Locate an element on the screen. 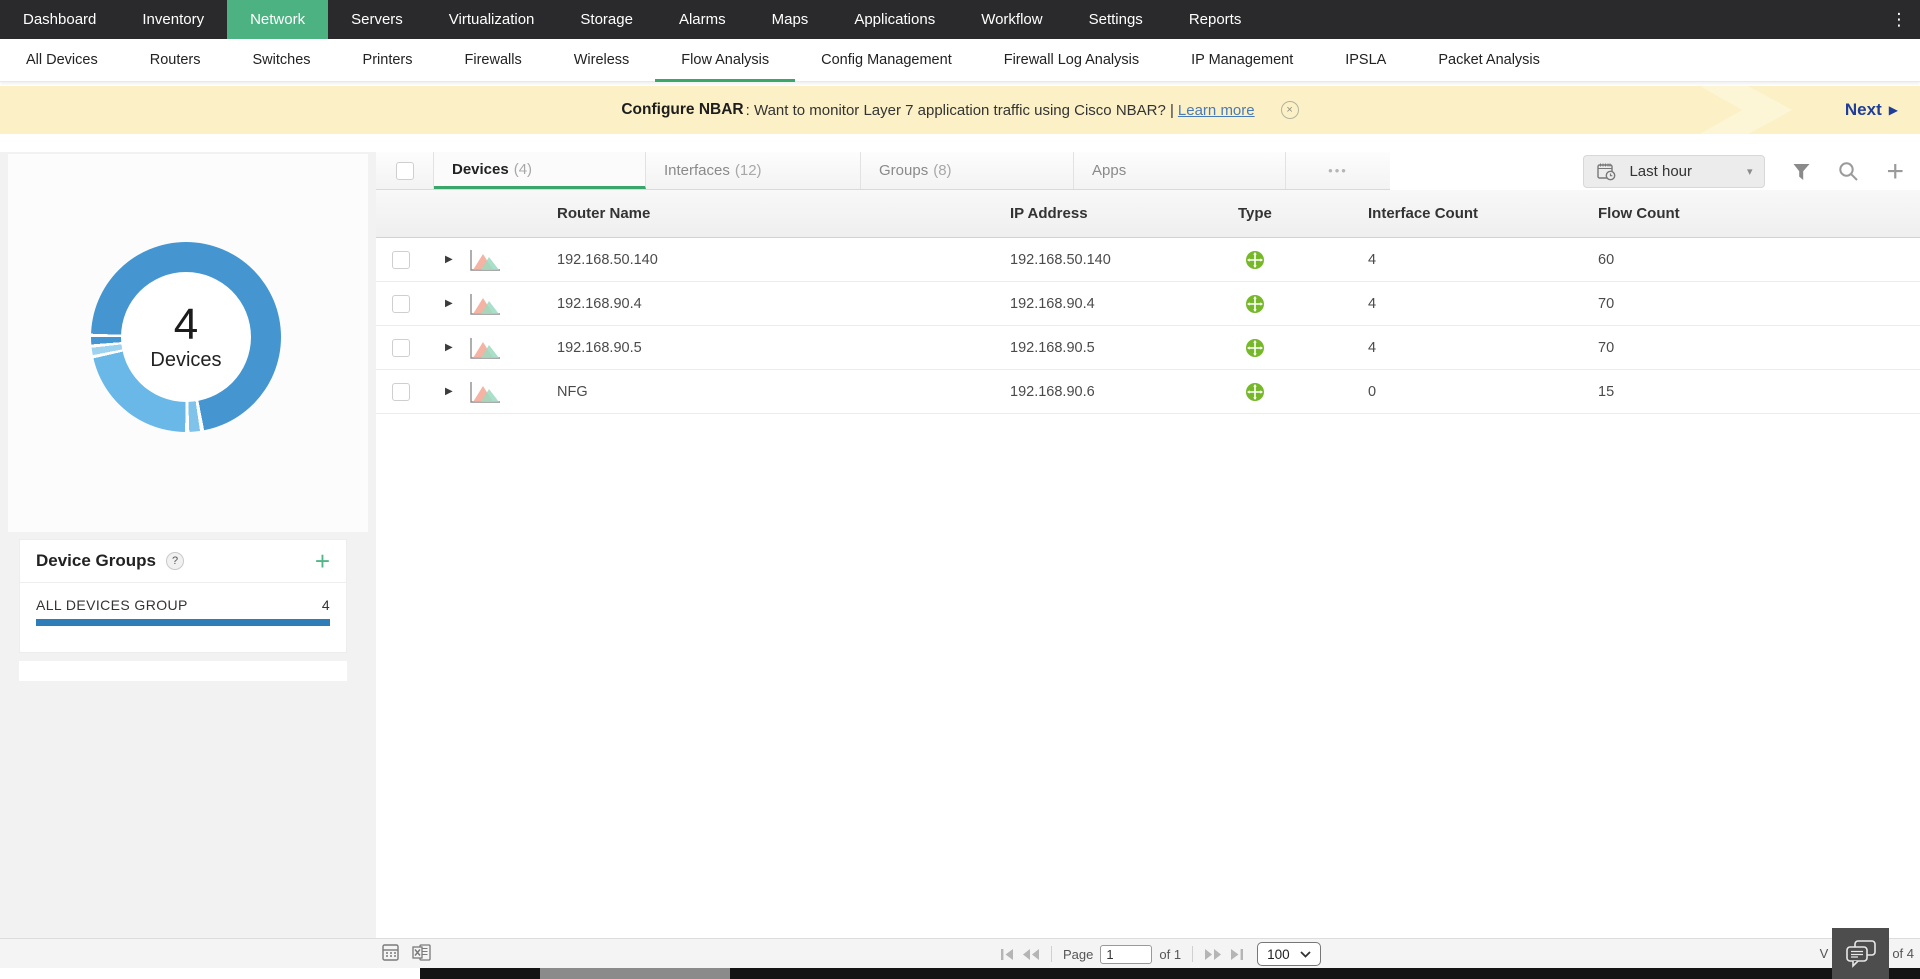 The height and width of the screenshot is (979, 1920). nav-dashboard: Dashboard is located at coordinates (59, 19).